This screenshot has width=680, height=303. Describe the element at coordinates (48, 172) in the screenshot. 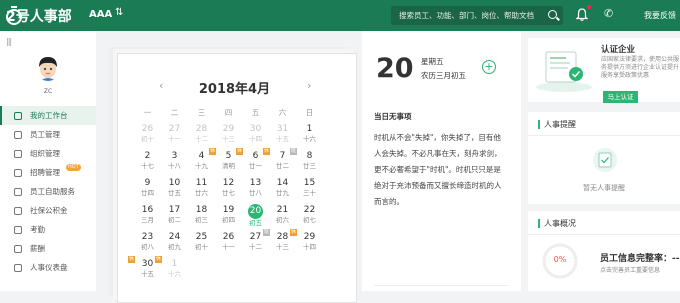

I see `sidebar-item-recruitment: 招聘管理 HOT` at that location.